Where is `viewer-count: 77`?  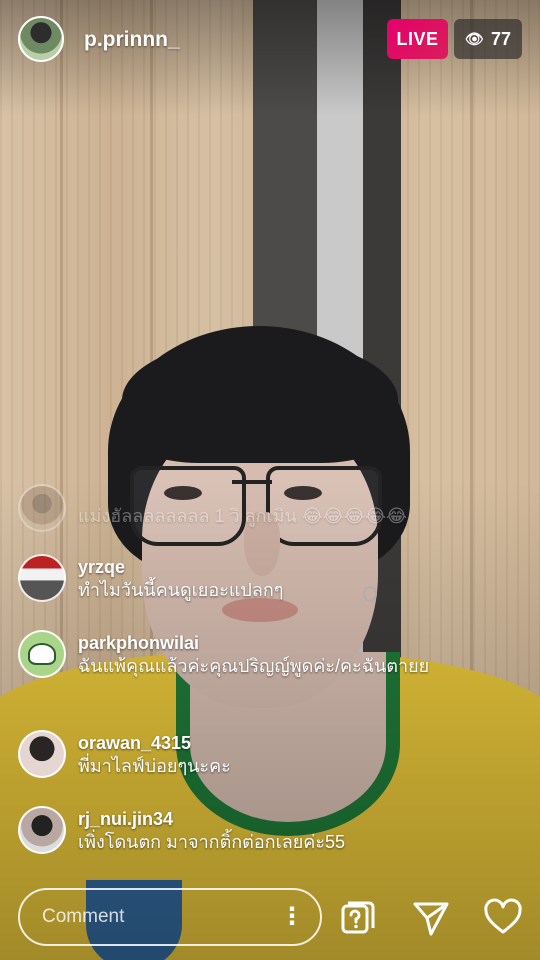 viewer-count: 77 is located at coordinates (501, 38).